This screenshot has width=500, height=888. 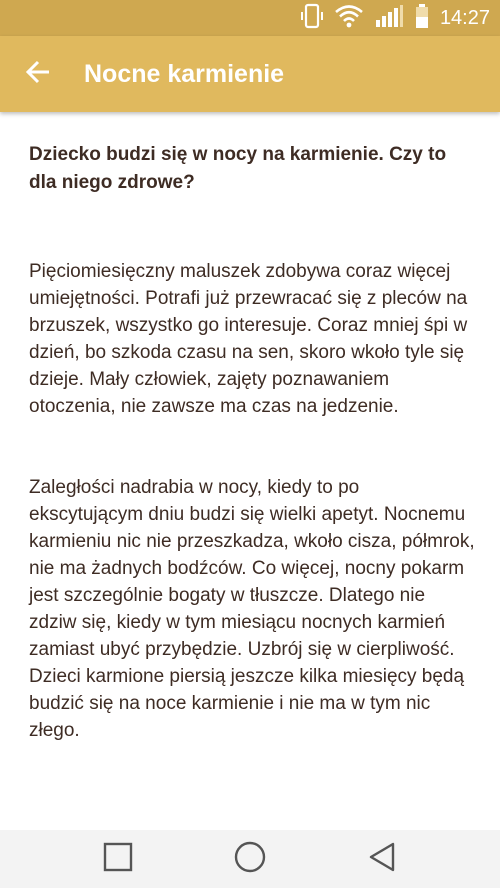 I want to click on arrow-back-icon, so click(x=38, y=74).